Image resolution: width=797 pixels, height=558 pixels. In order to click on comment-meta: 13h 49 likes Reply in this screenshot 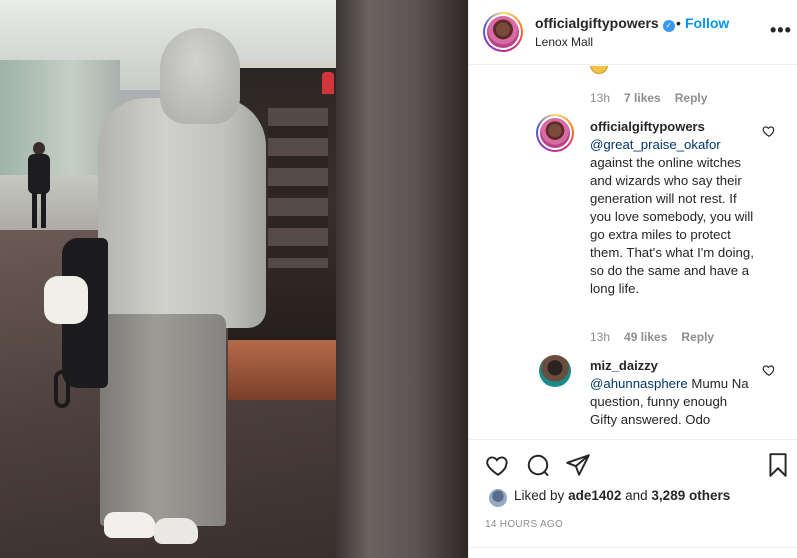, I will do `click(659, 337)`.